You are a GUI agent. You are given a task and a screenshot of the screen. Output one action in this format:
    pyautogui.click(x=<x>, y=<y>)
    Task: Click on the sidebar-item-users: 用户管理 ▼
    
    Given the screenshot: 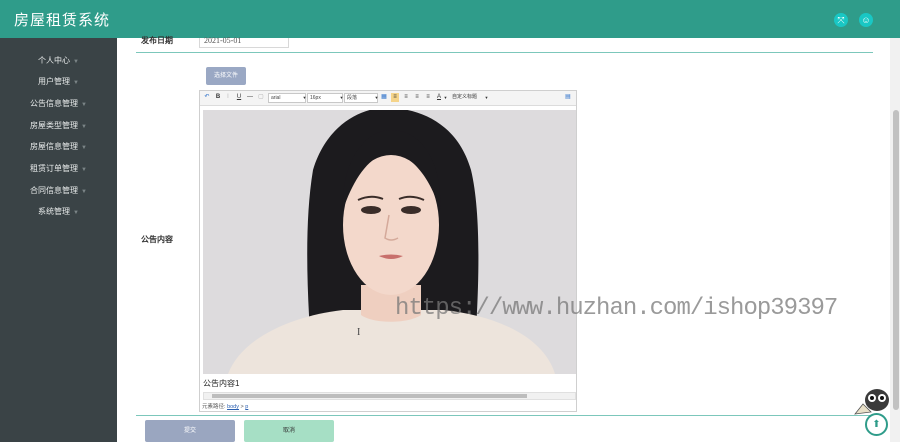 What is the action you would take?
    pyautogui.click(x=58, y=81)
    